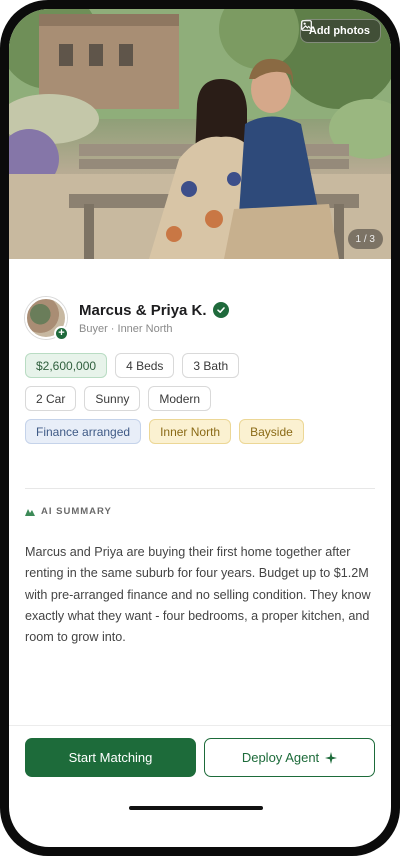 Image resolution: width=400 pixels, height=856 pixels. What do you see at coordinates (196, 808) in the screenshot?
I see `home-indicator` at bounding box center [196, 808].